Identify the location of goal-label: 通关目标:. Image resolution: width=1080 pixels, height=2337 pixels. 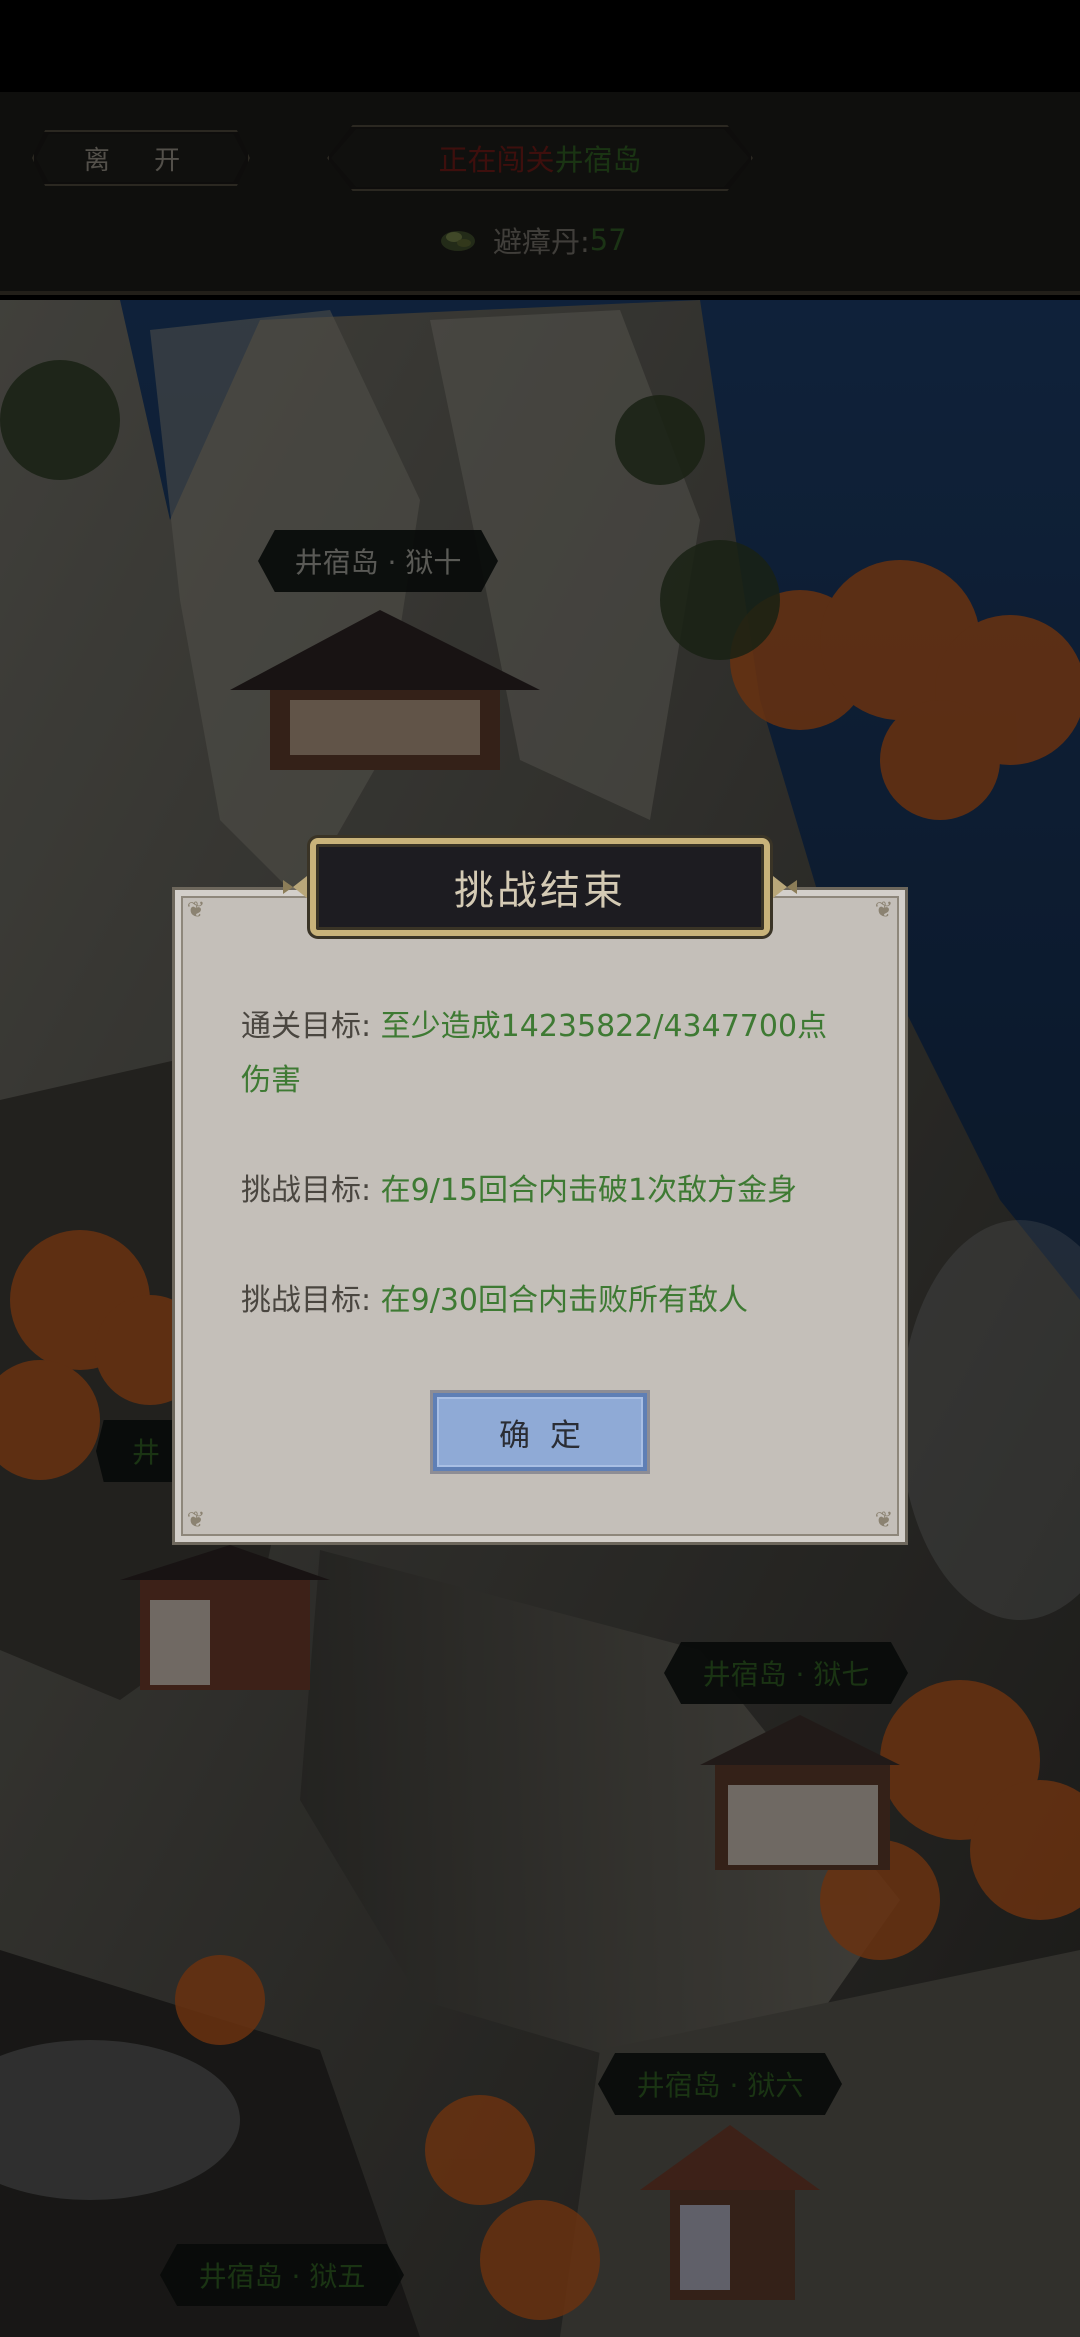
(306, 1026).